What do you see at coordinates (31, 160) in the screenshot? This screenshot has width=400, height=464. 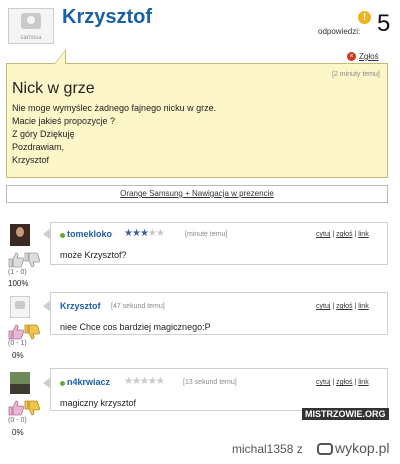 I see `question-body-line: Krzysztof` at bounding box center [31, 160].